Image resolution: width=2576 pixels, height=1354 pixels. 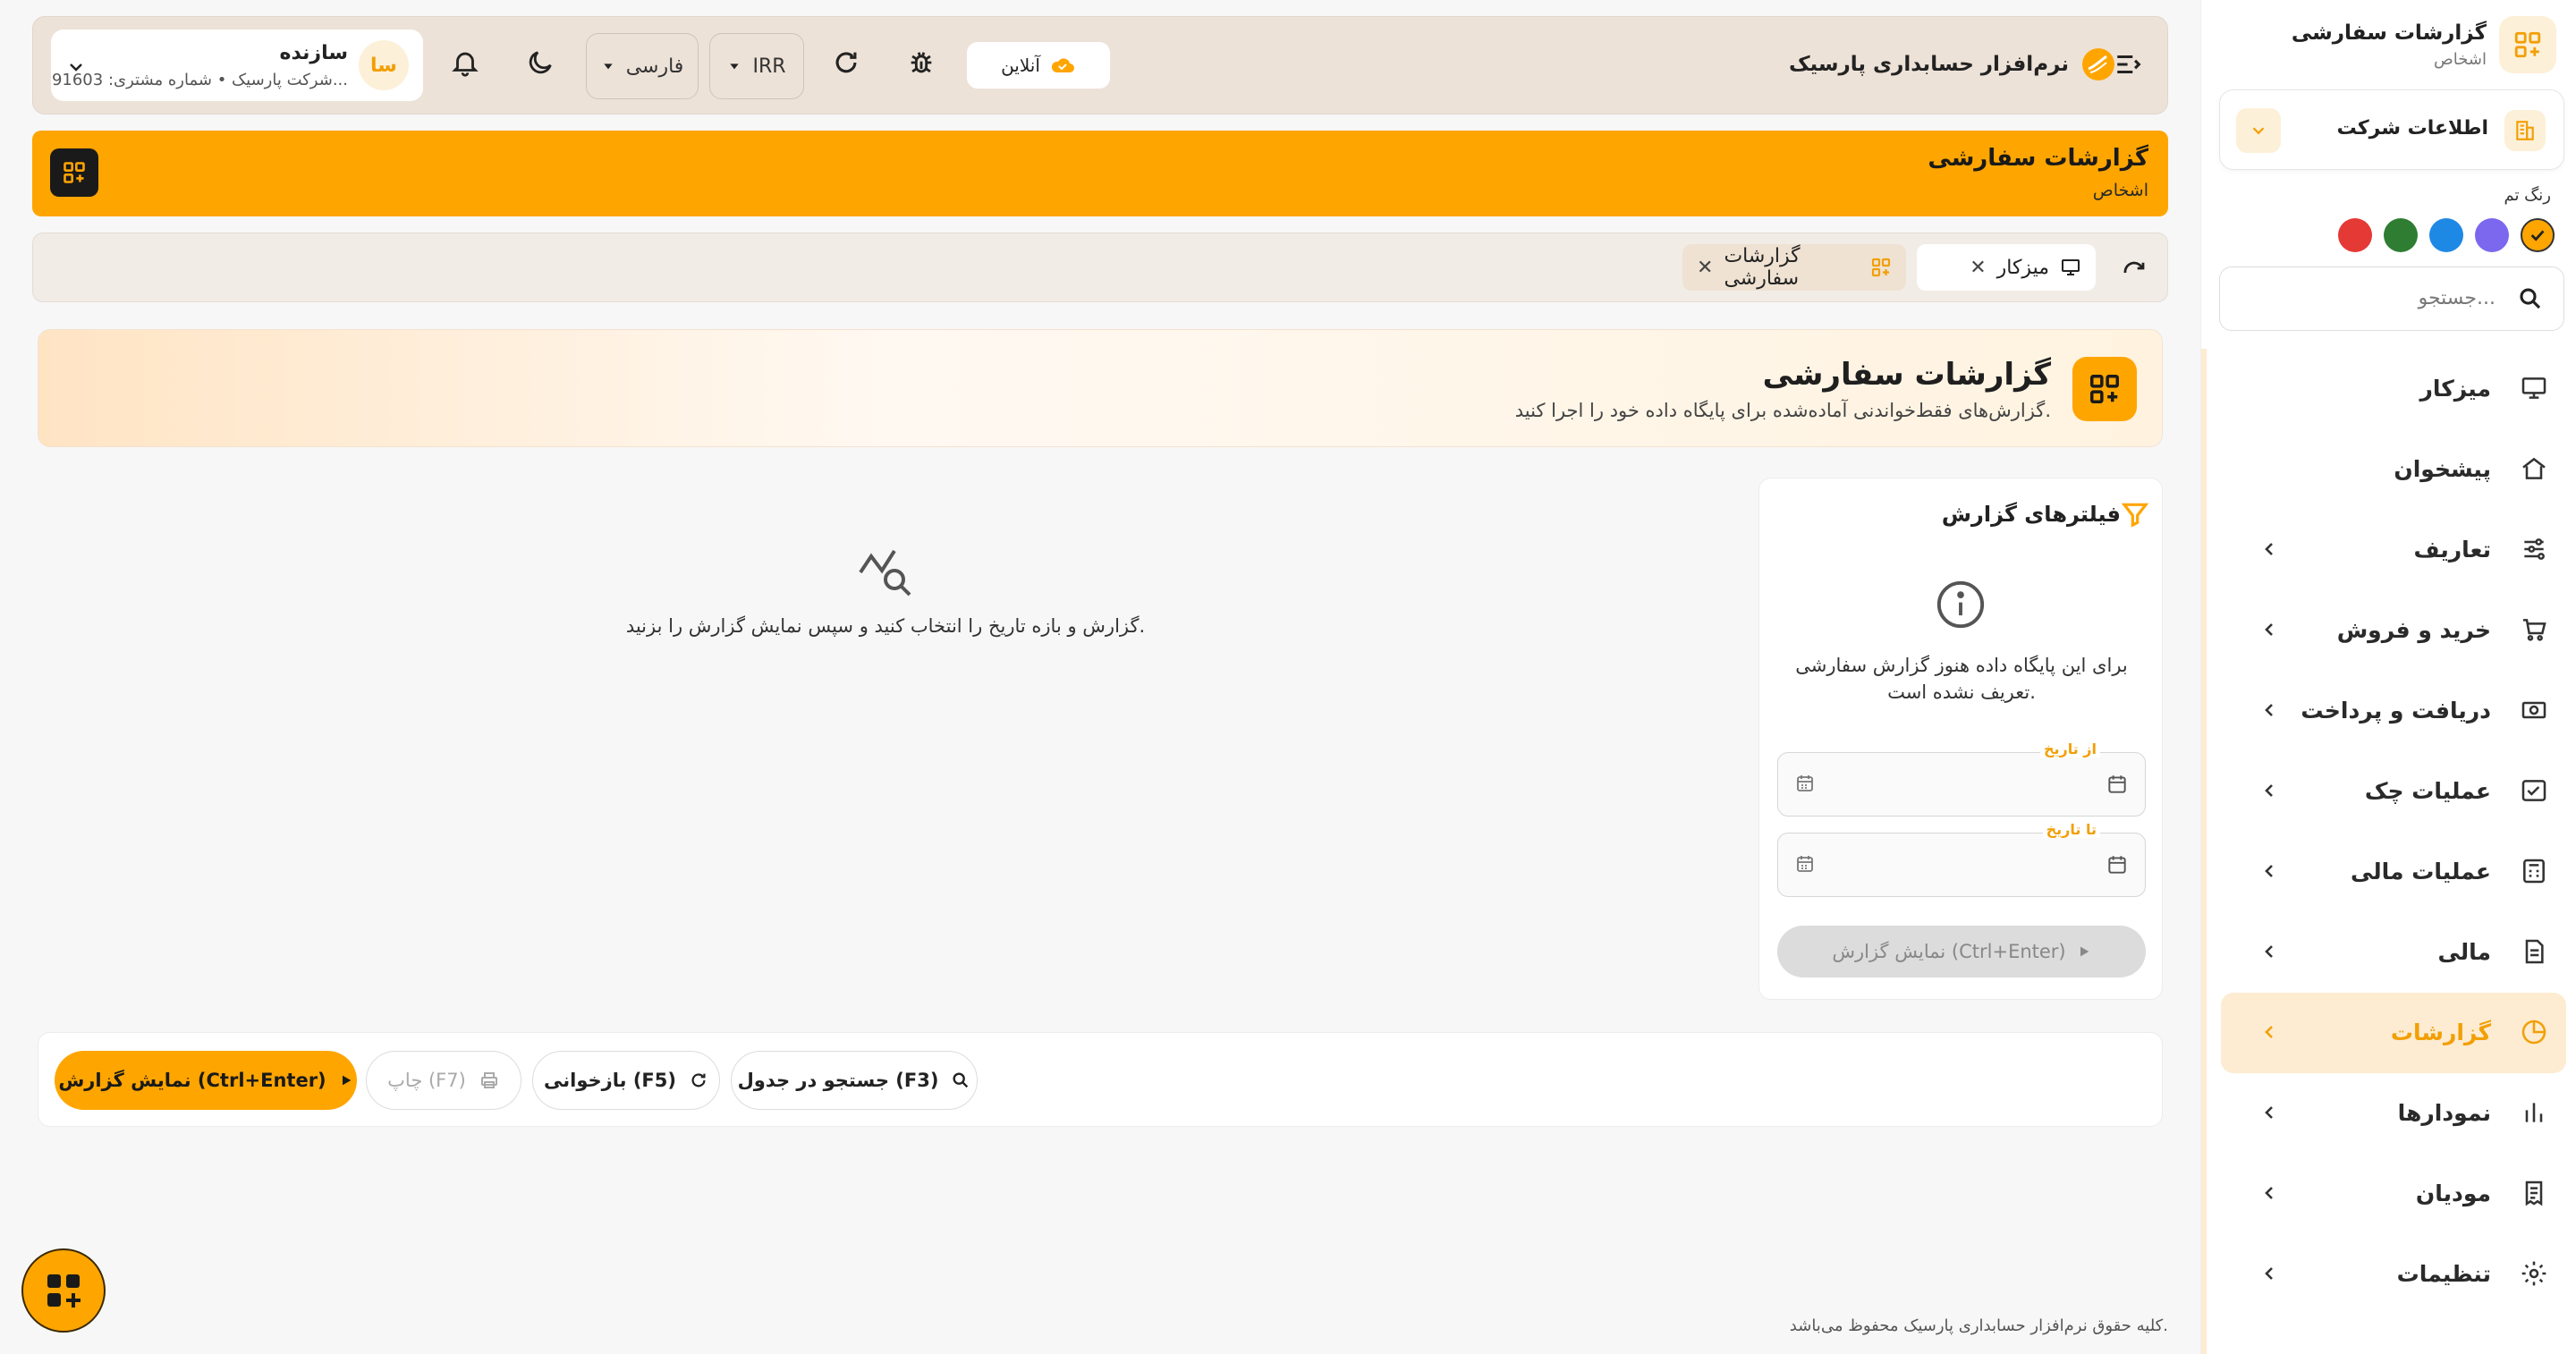 What do you see at coordinates (2393, 952) in the screenshot?
I see `sidebar-item-7: مالی` at bounding box center [2393, 952].